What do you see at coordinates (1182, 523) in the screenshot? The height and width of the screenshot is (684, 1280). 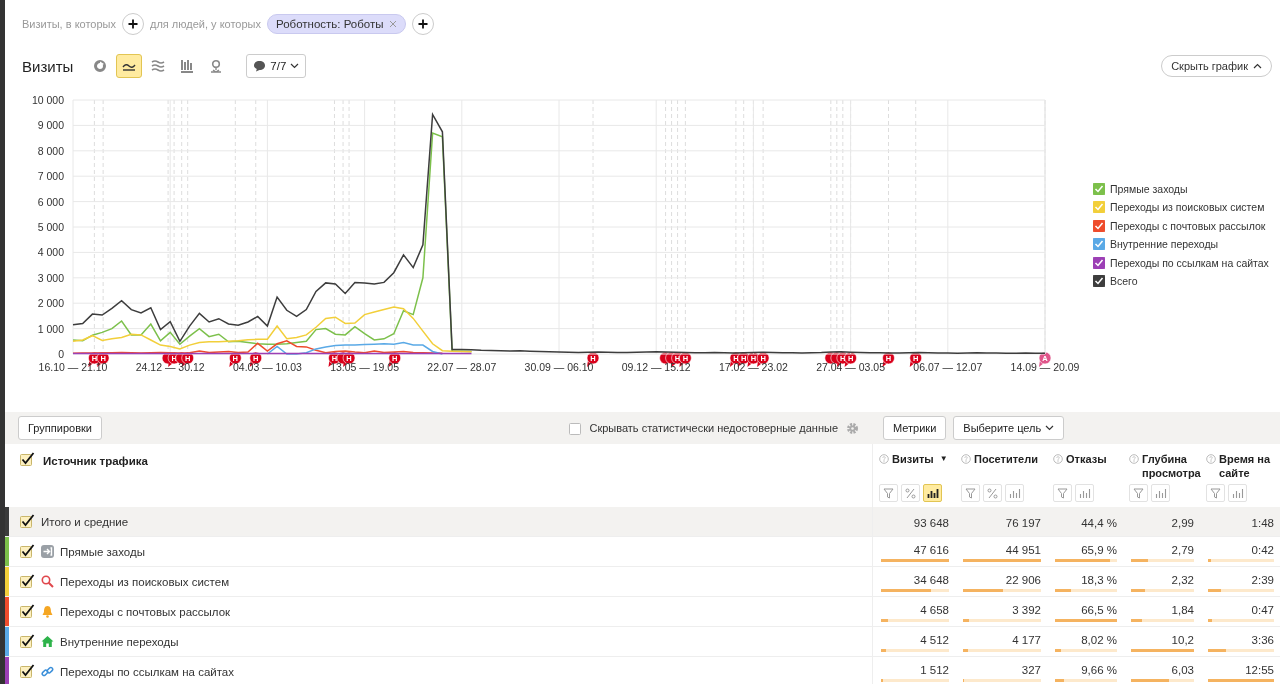 I see `table-cell: 2,99` at bounding box center [1182, 523].